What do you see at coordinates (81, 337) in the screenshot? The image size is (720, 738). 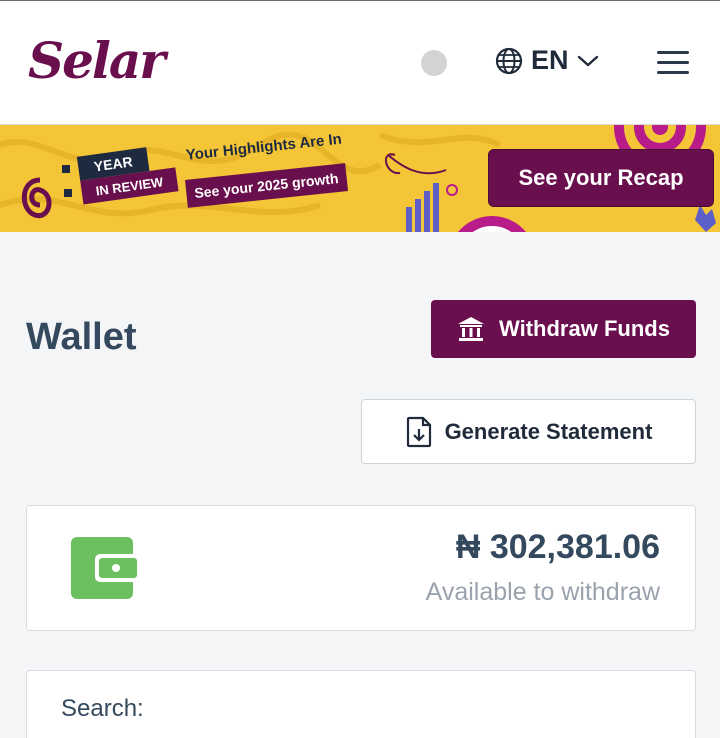 I see `page-title: Wallet` at bounding box center [81, 337].